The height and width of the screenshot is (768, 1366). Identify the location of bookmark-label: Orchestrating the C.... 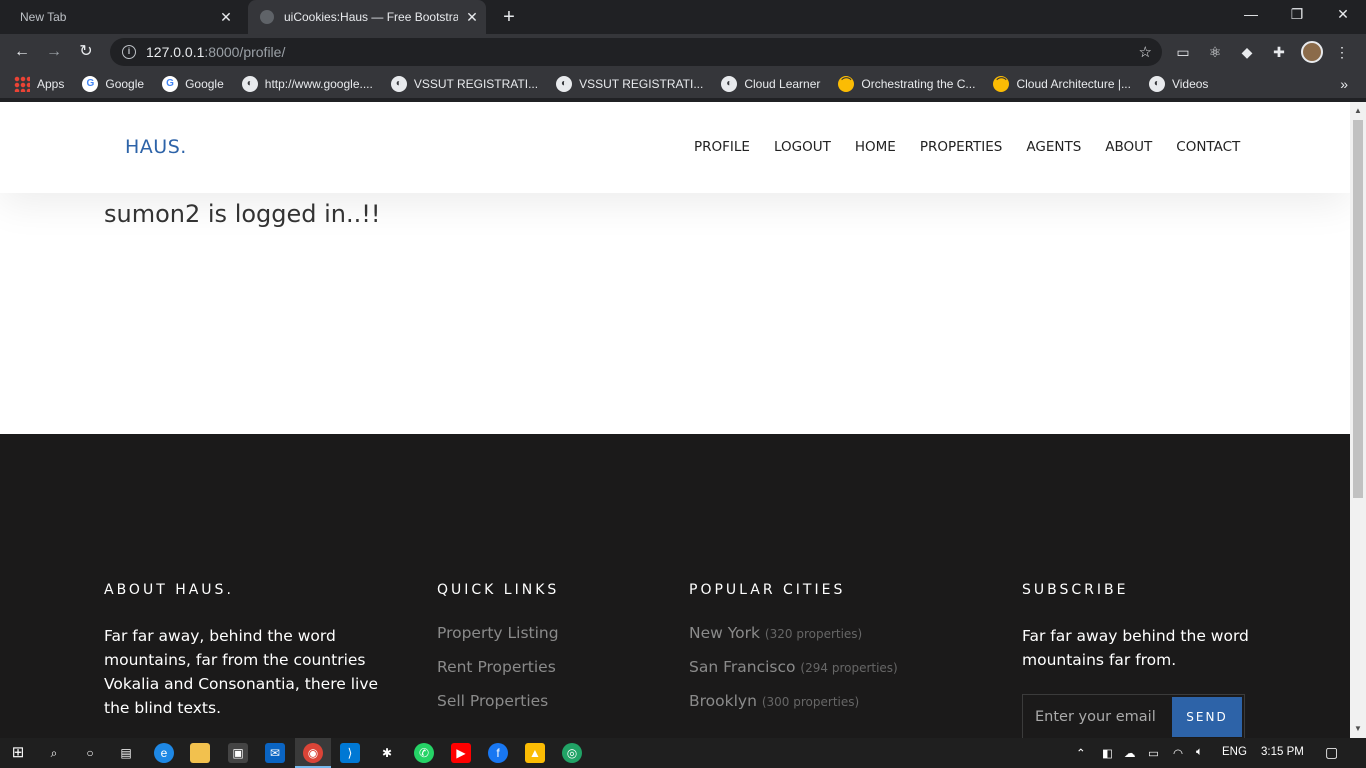
(918, 84).